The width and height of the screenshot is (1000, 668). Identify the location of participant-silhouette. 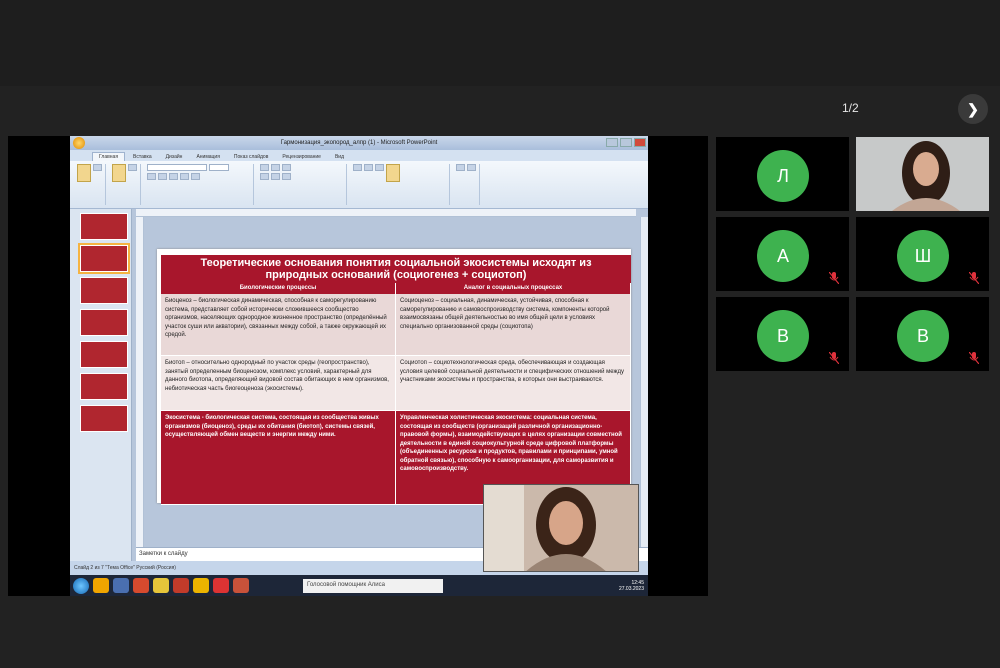
(922, 174).